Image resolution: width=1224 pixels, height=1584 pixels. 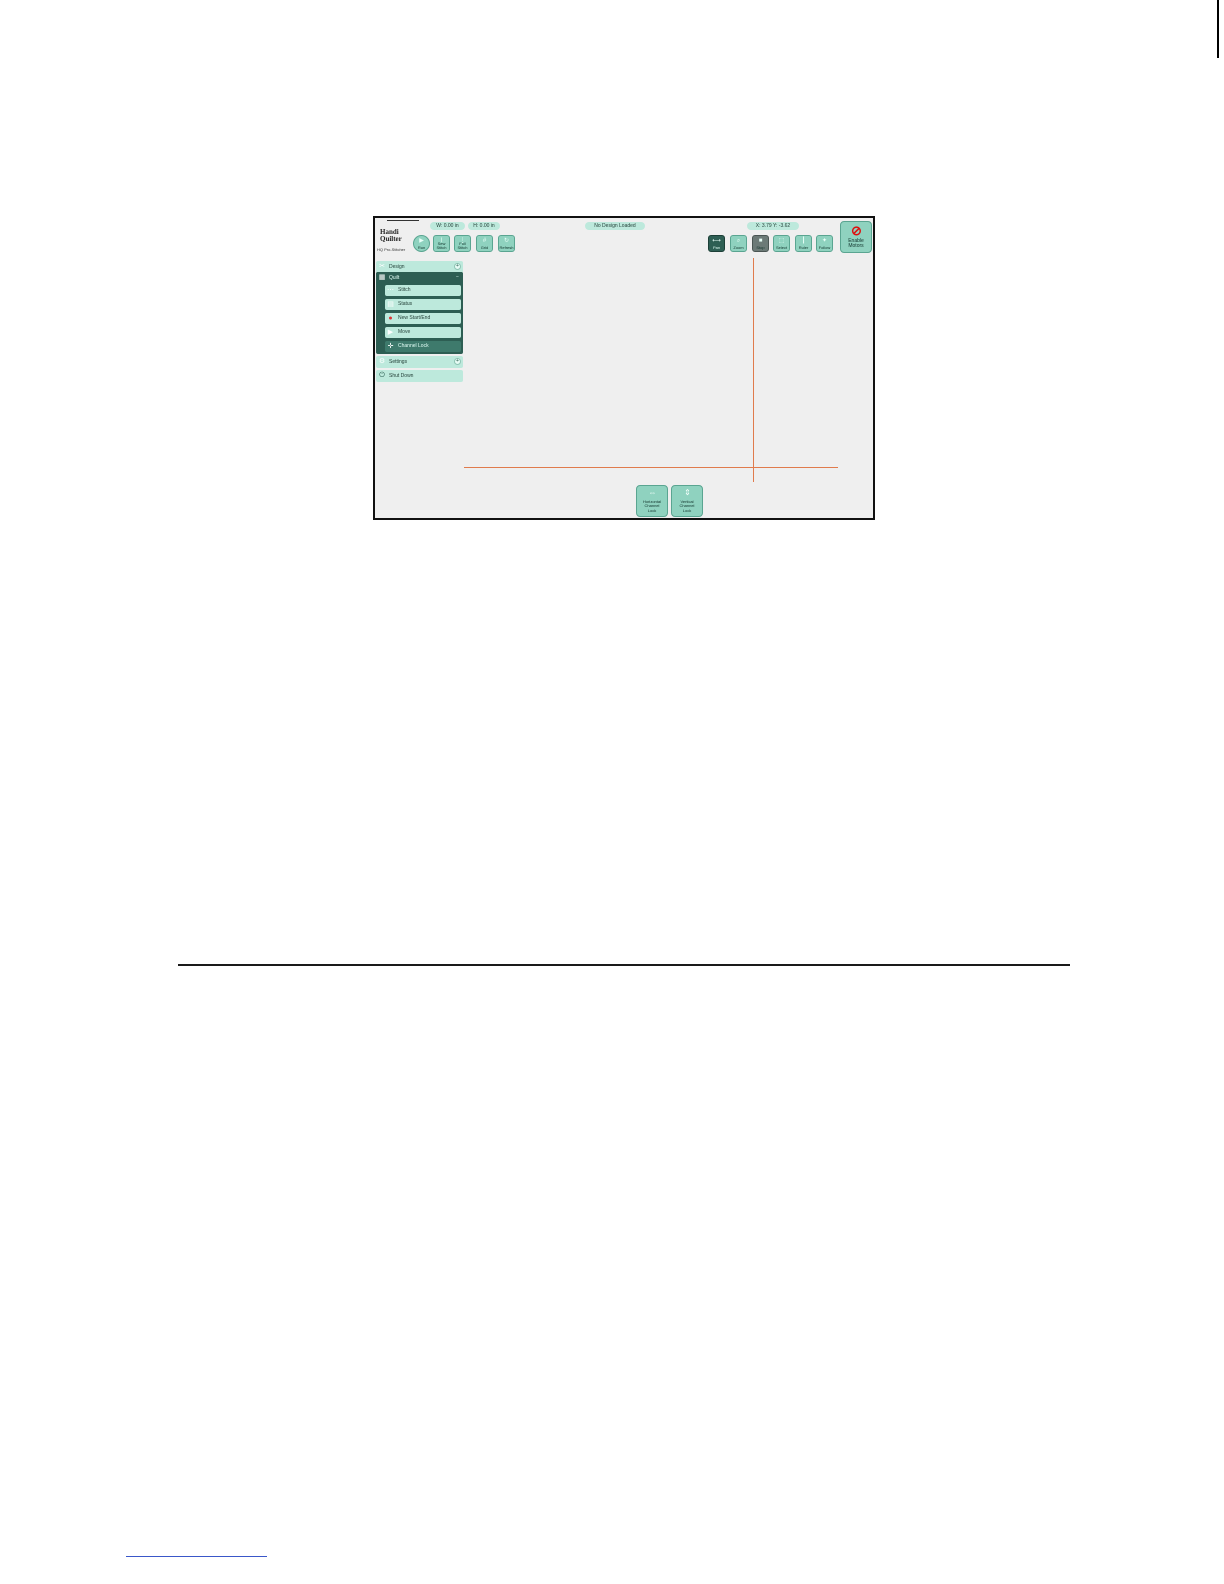 I want to click on channel-lock-icon: ✛, so click(x=390, y=346).